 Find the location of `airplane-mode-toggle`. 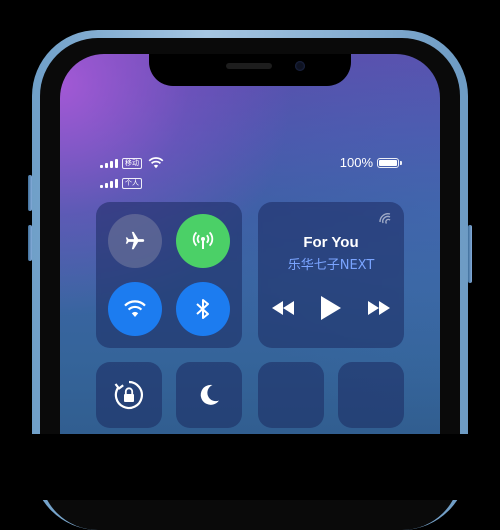

airplane-mode-toggle is located at coordinates (135, 241).